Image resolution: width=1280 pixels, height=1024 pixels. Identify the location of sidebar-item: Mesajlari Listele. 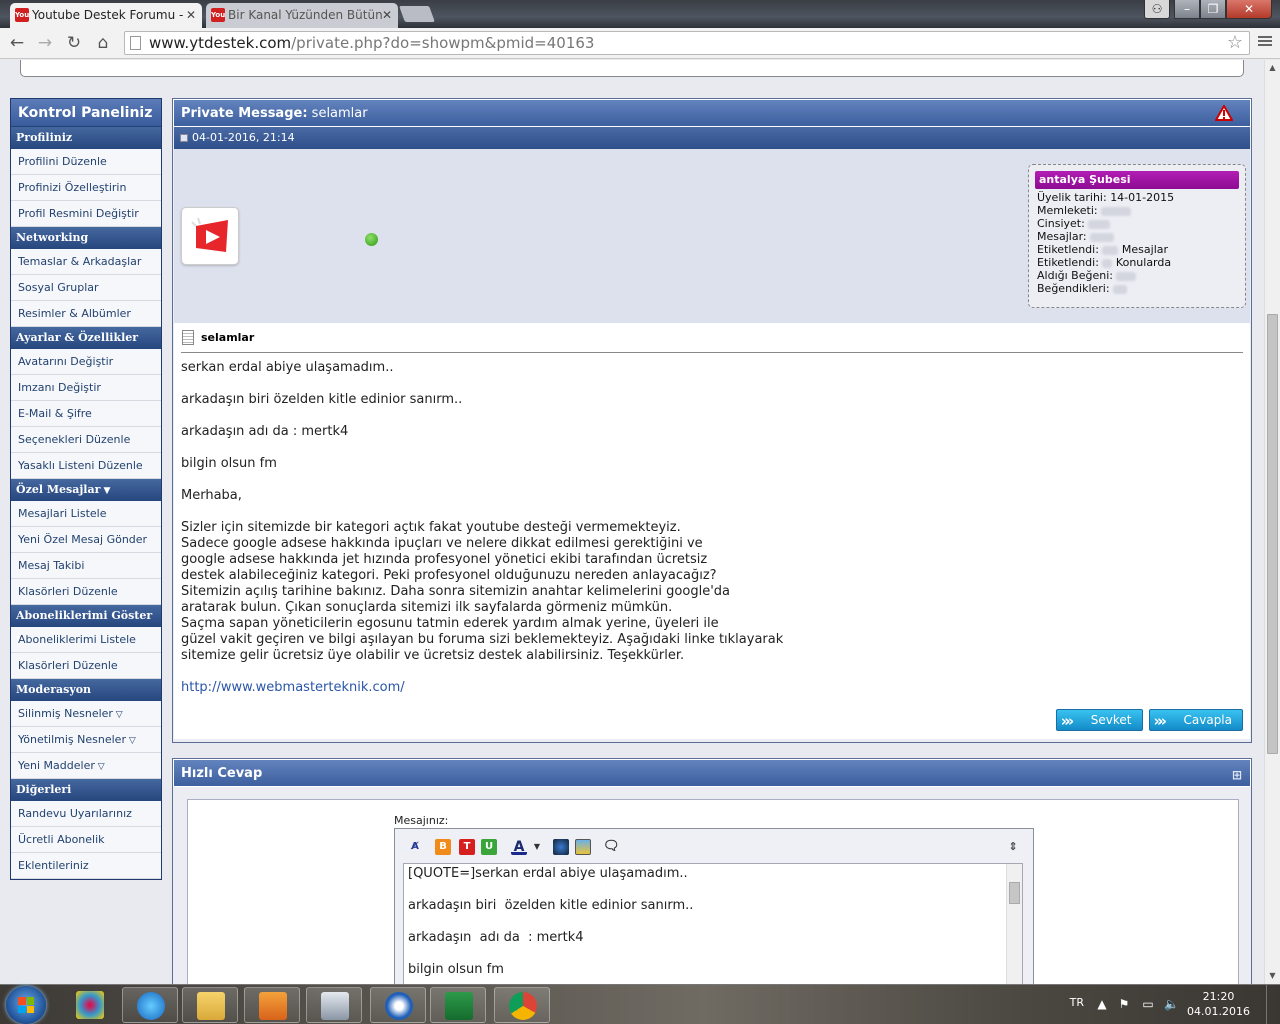
(86, 514).